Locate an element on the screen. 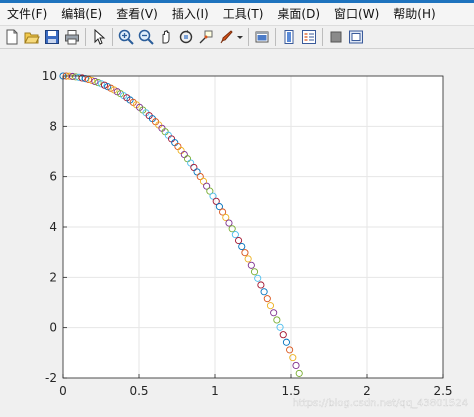 This screenshot has height=417, width=474. link-plot-icon is located at coordinates (261, 37).